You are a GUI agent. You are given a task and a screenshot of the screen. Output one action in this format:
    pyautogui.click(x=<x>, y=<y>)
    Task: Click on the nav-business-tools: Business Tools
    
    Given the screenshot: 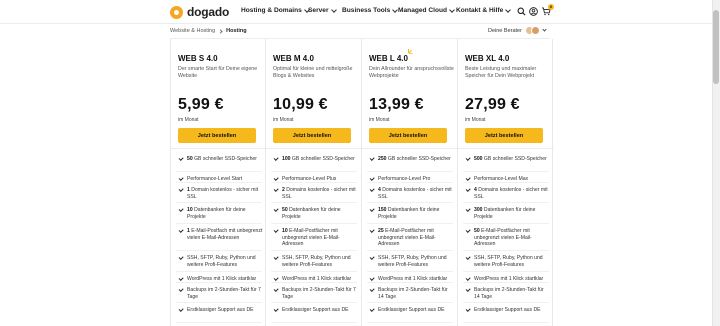 What is the action you would take?
    pyautogui.click(x=370, y=10)
    